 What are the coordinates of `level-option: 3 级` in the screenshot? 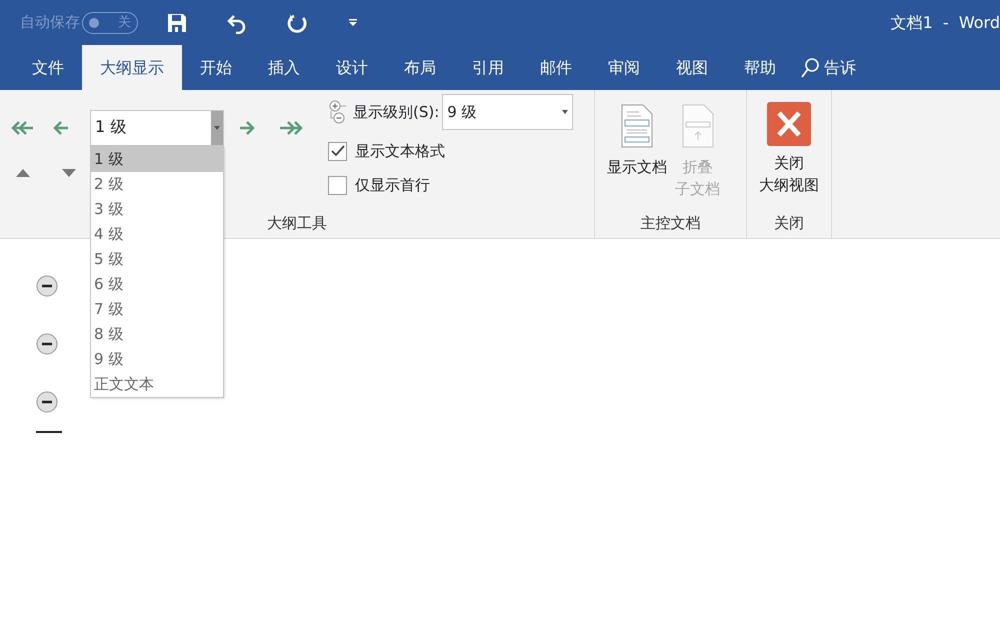 It's located at (157, 209).